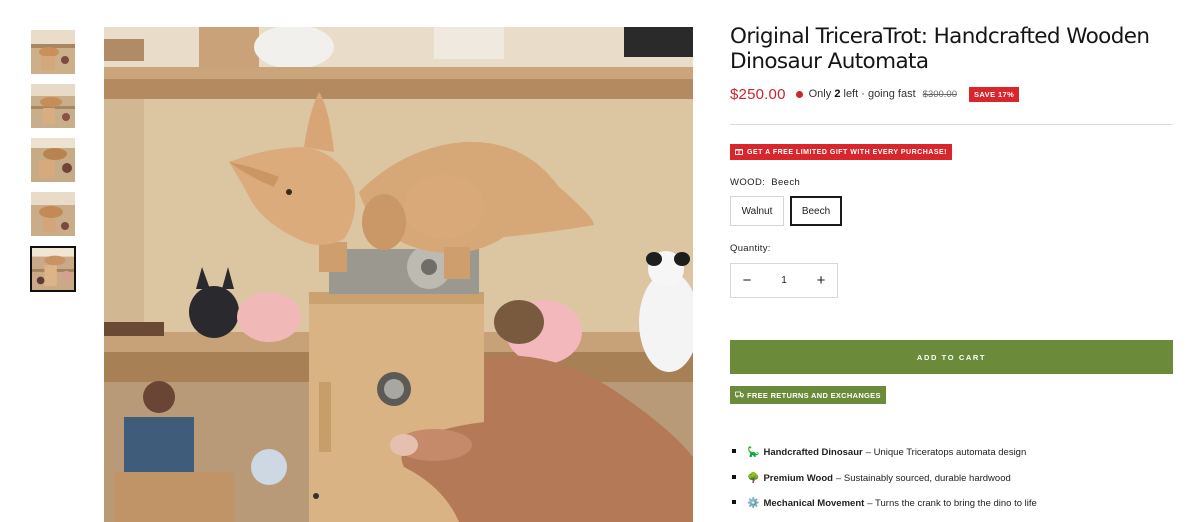 The image size is (1200, 522). I want to click on wood-option-label: WOOD: Beech, so click(765, 182).